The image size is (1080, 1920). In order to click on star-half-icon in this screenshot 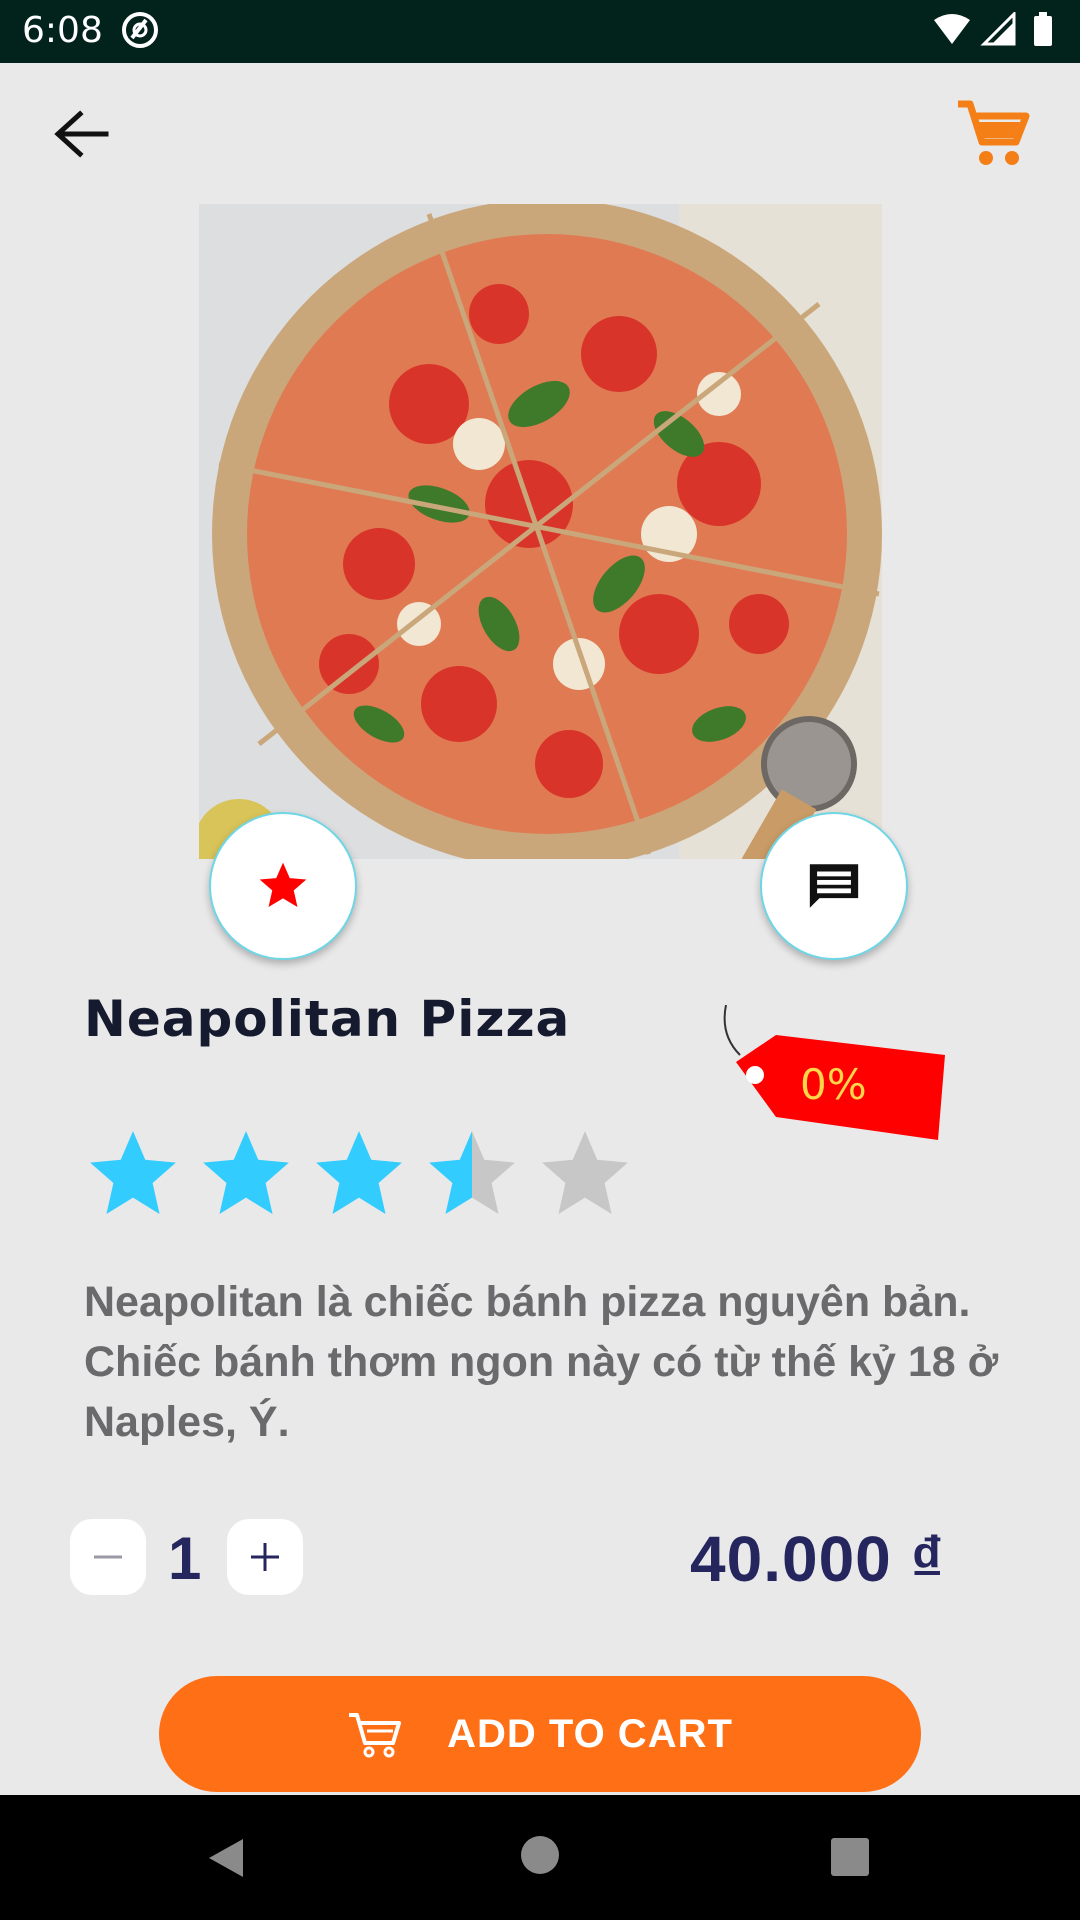, I will do `click(472, 1173)`.